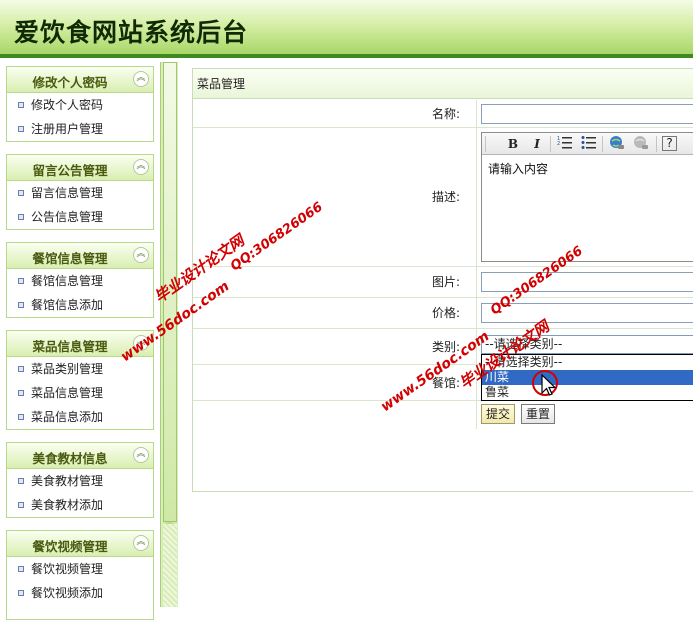 The image size is (693, 620). Describe the element at coordinates (587, 197) in the screenshot. I see `rich-text-editor: B I 12 ? 请输入内容` at that location.